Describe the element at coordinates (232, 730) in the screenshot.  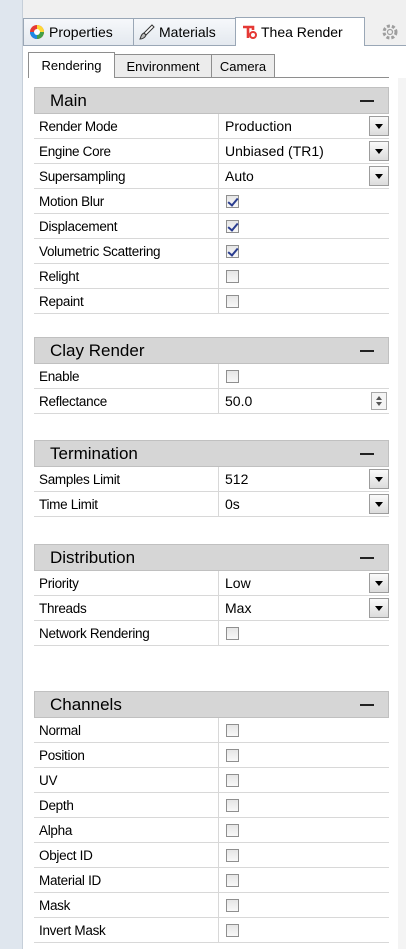
I see `channel-normal-checkbox` at that location.